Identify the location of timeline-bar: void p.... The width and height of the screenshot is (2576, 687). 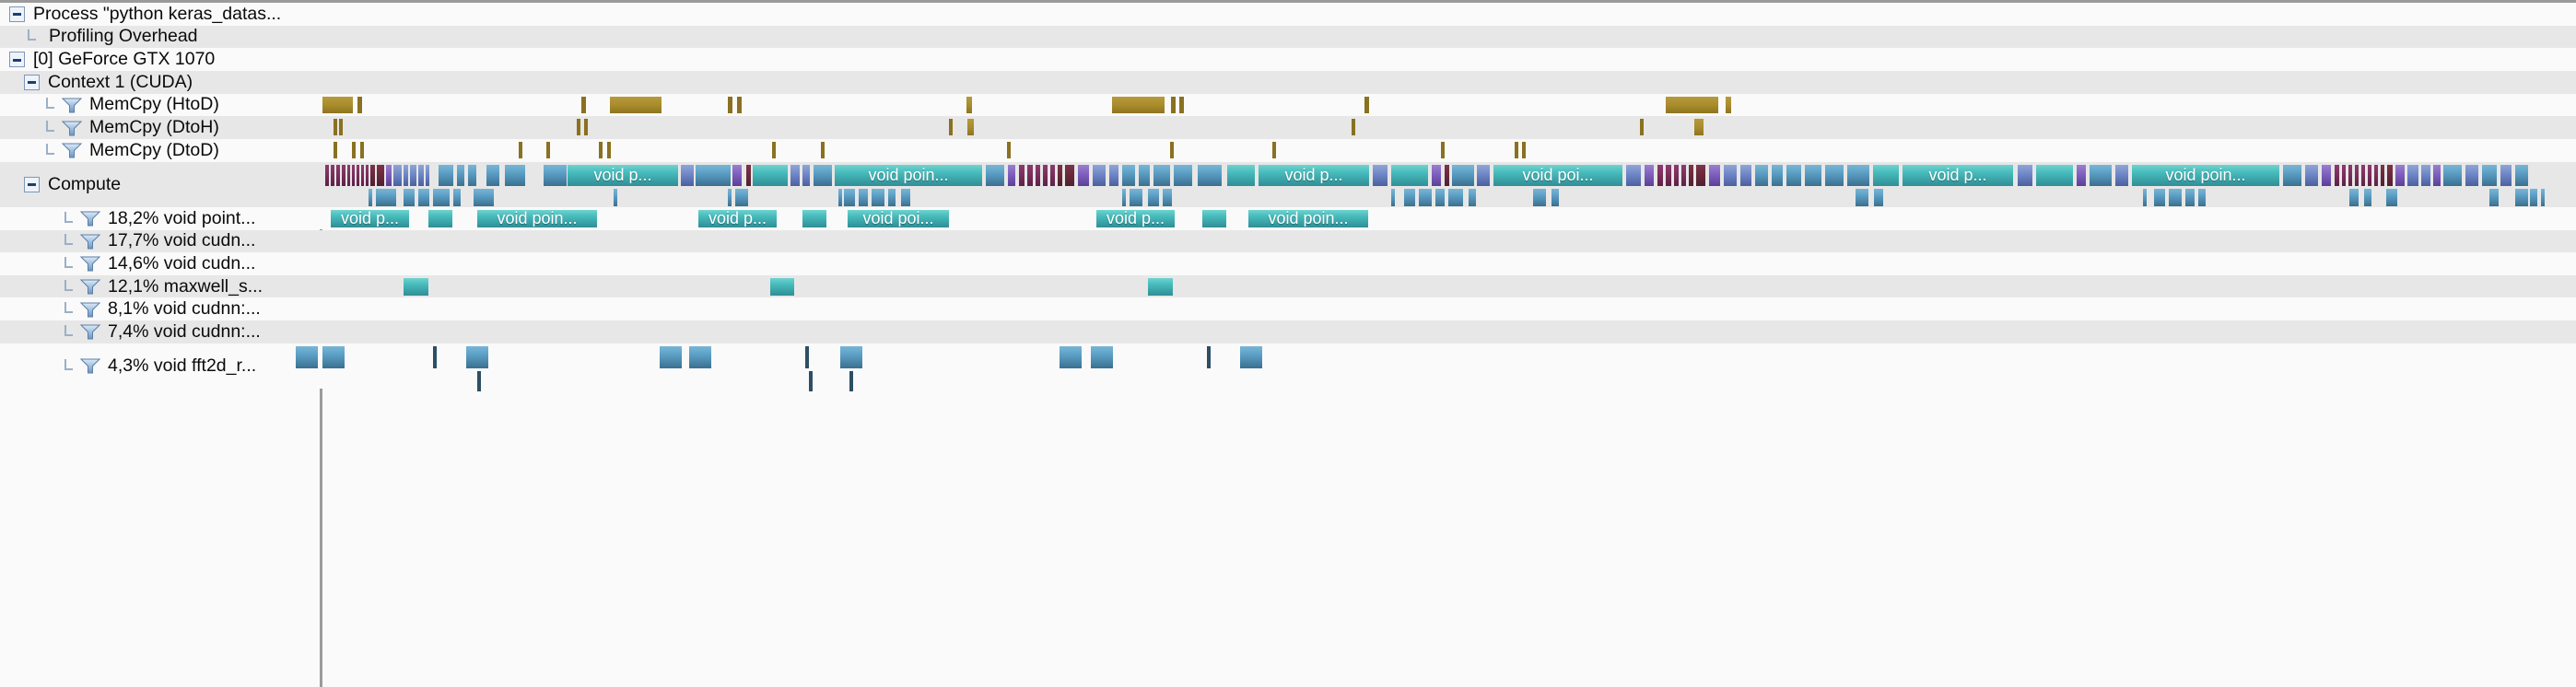
(737, 218).